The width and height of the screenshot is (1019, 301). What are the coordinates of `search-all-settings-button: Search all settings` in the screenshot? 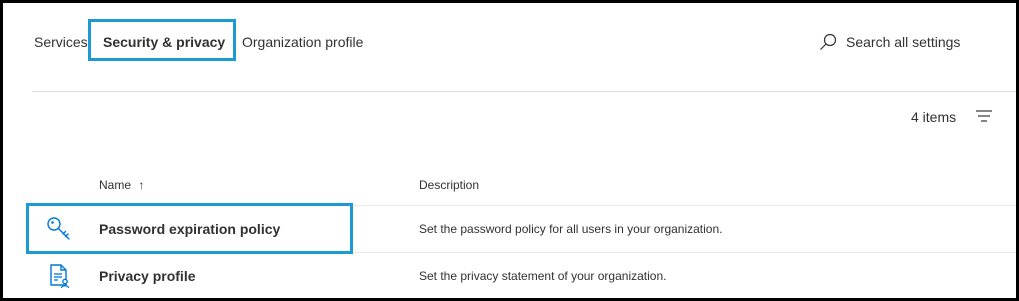 It's located at (889, 42).